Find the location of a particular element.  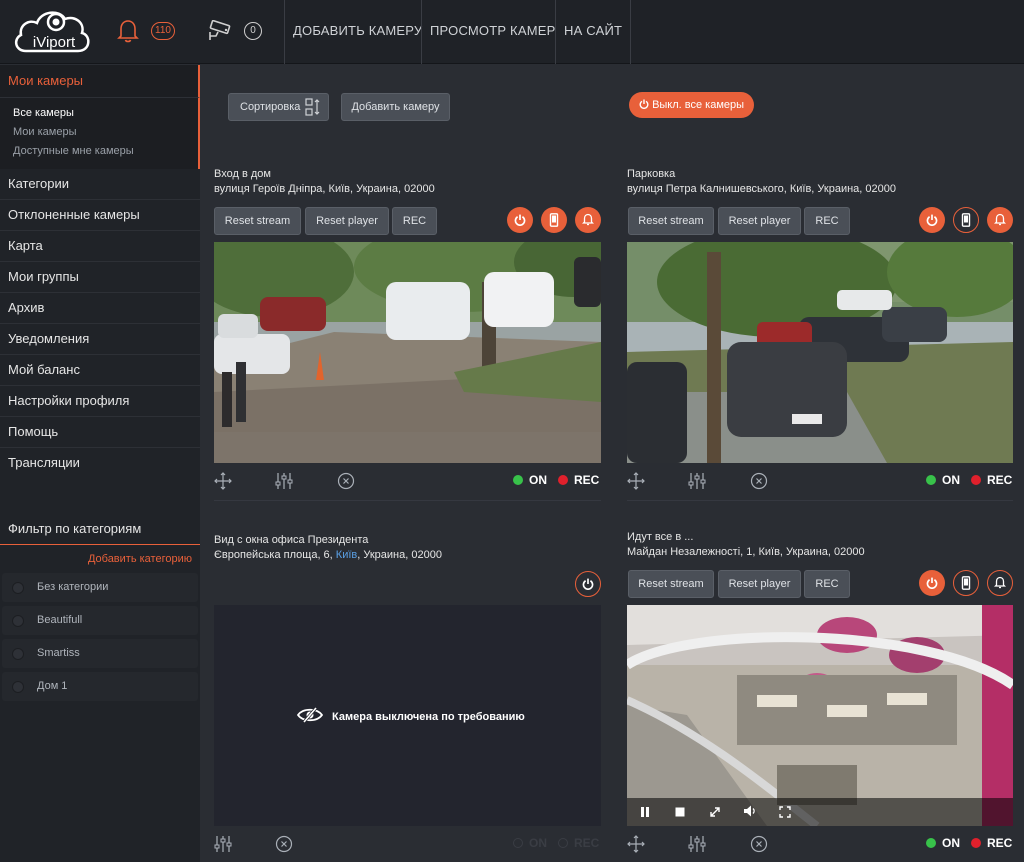

disable-all-label: Выкл. все камеры is located at coordinates (698, 105).